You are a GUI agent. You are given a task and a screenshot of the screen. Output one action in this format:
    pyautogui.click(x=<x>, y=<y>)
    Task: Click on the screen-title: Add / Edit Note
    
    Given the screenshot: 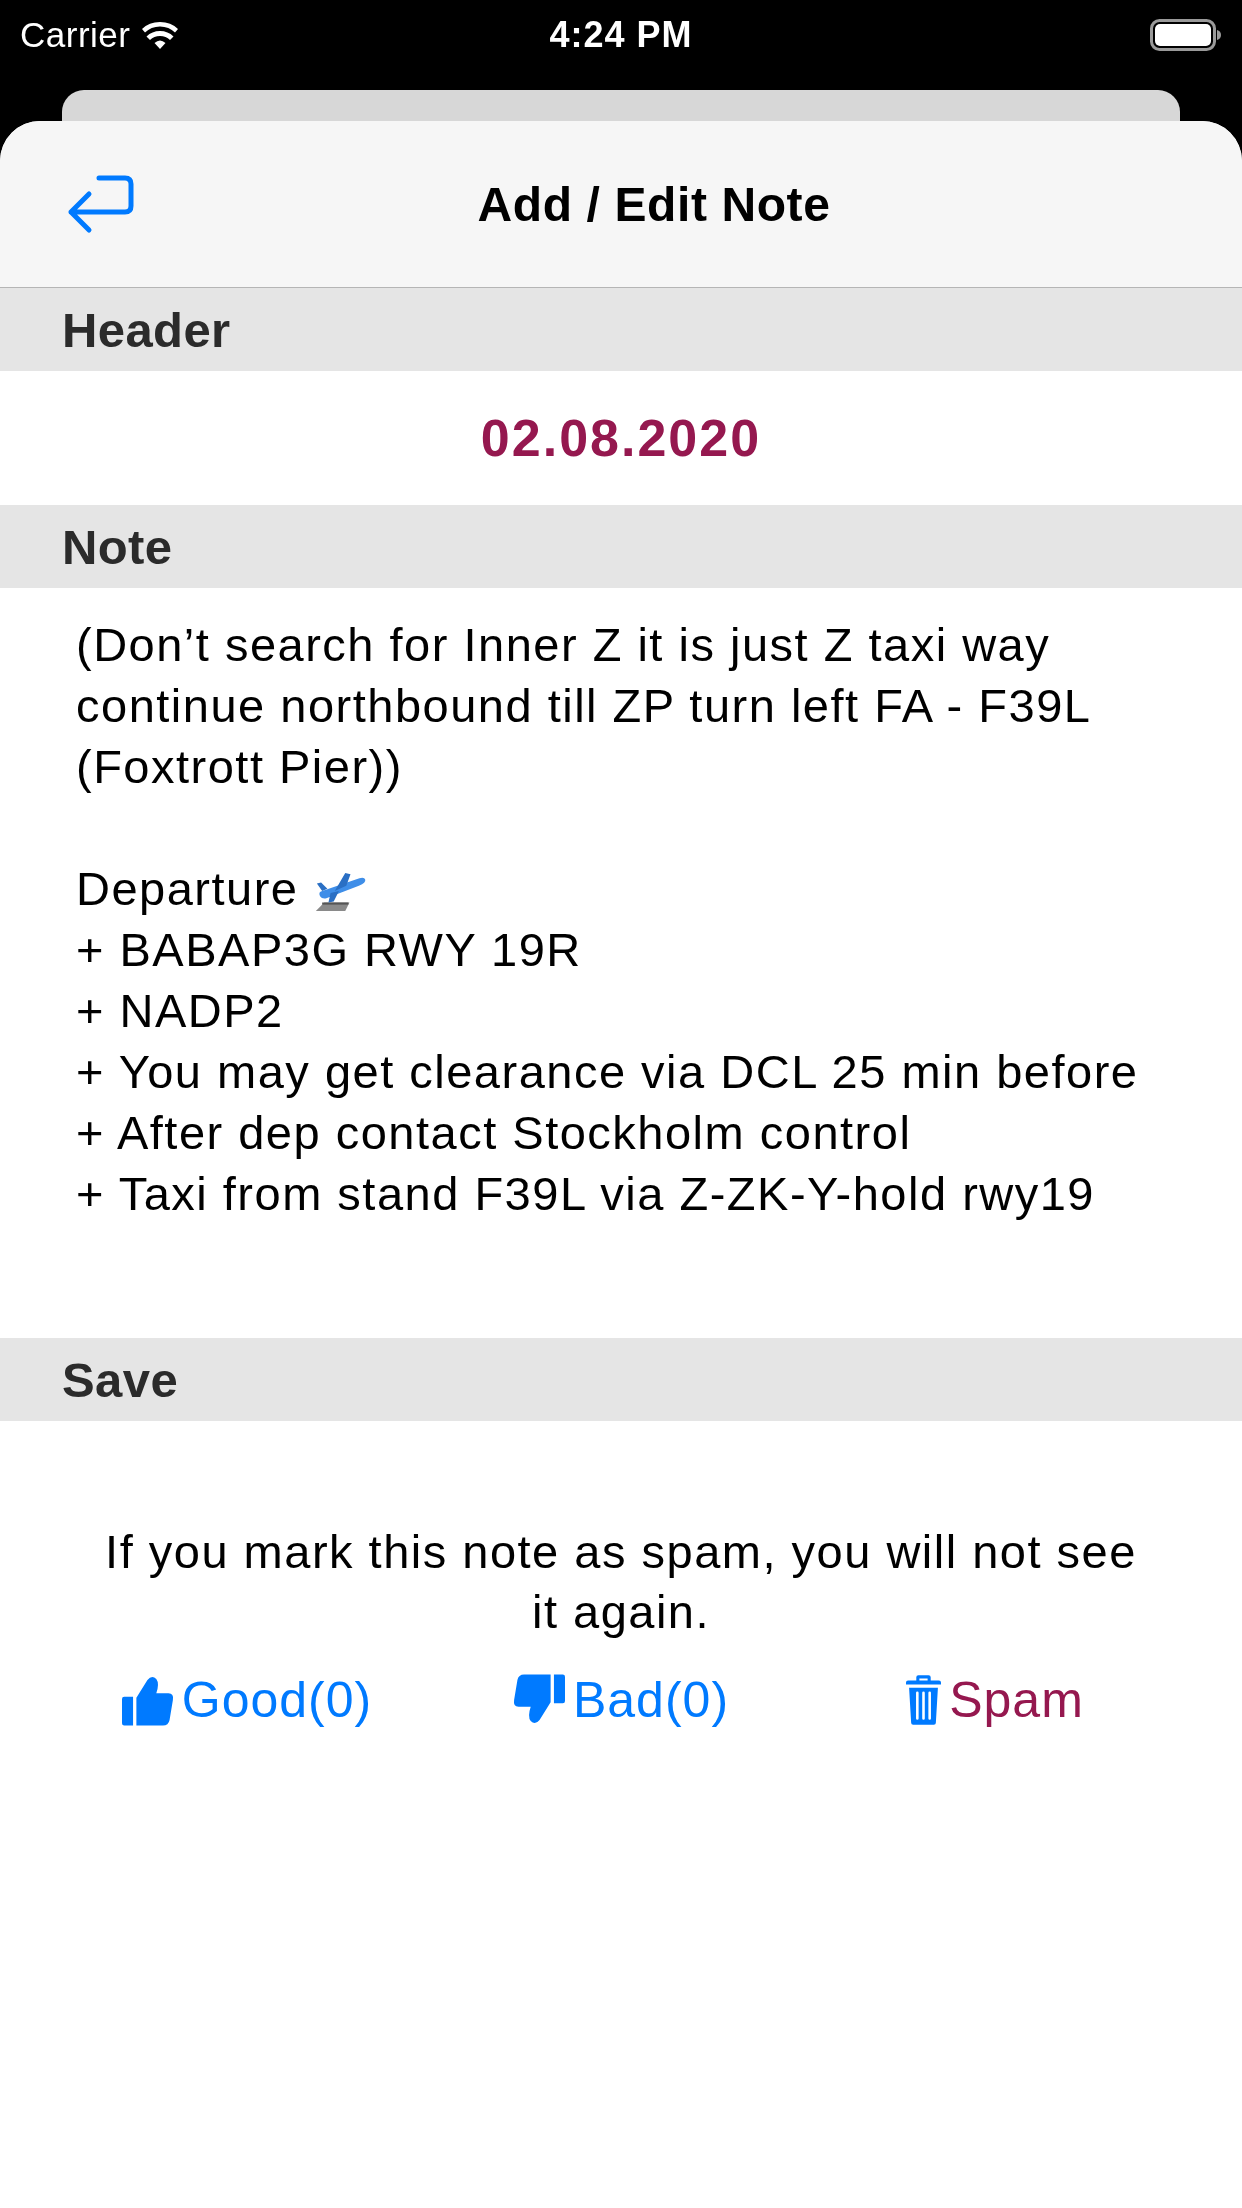 What is the action you would take?
    pyautogui.click(x=654, y=204)
    